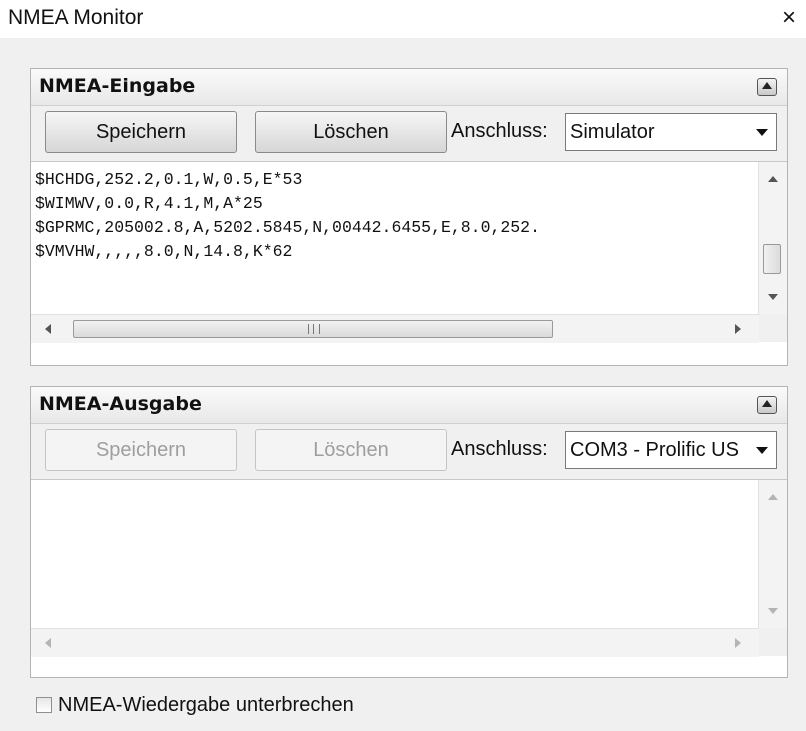 This screenshot has width=806, height=731. What do you see at coordinates (409, 87) in the screenshot?
I see `panel-header: NMEA-Eingabe` at bounding box center [409, 87].